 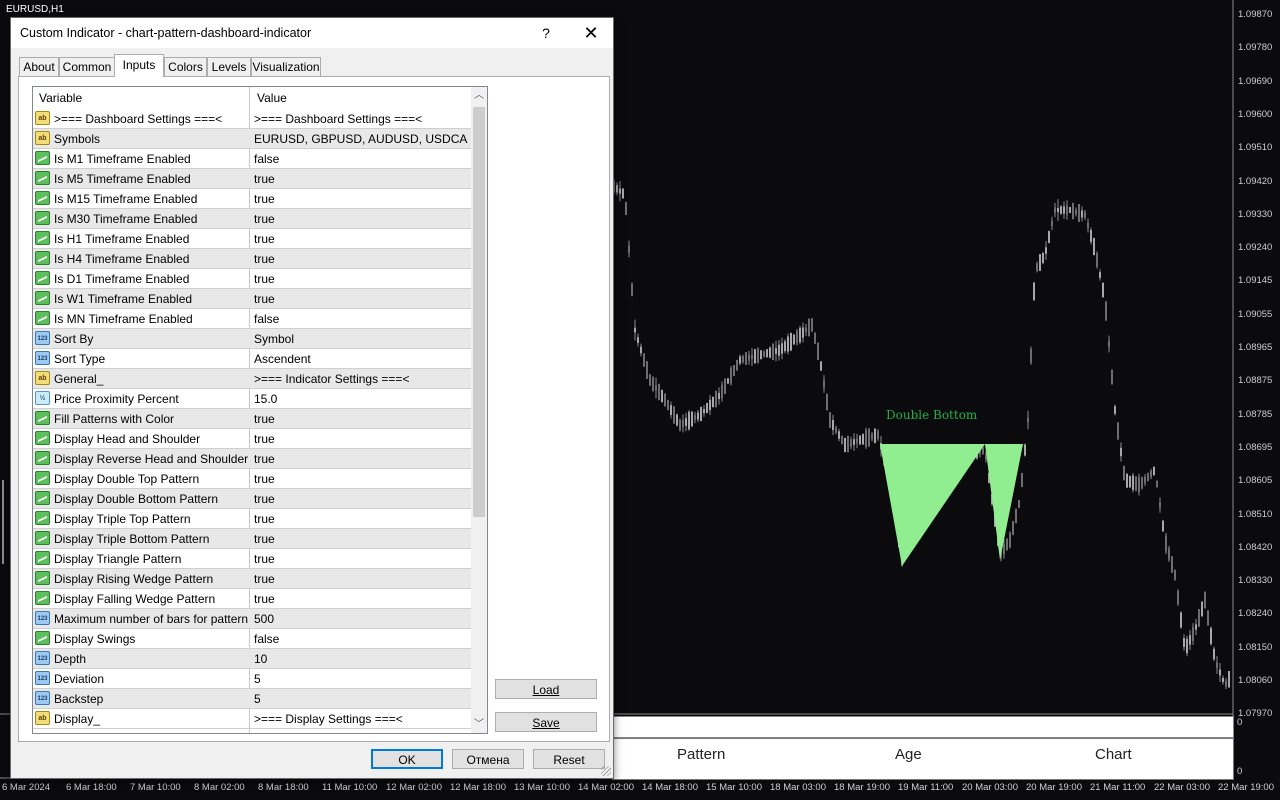 What do you see at coordinates (229, 66) in the screenshot?
I see `tab-levels: Levels` at bounding box center [229, 66].